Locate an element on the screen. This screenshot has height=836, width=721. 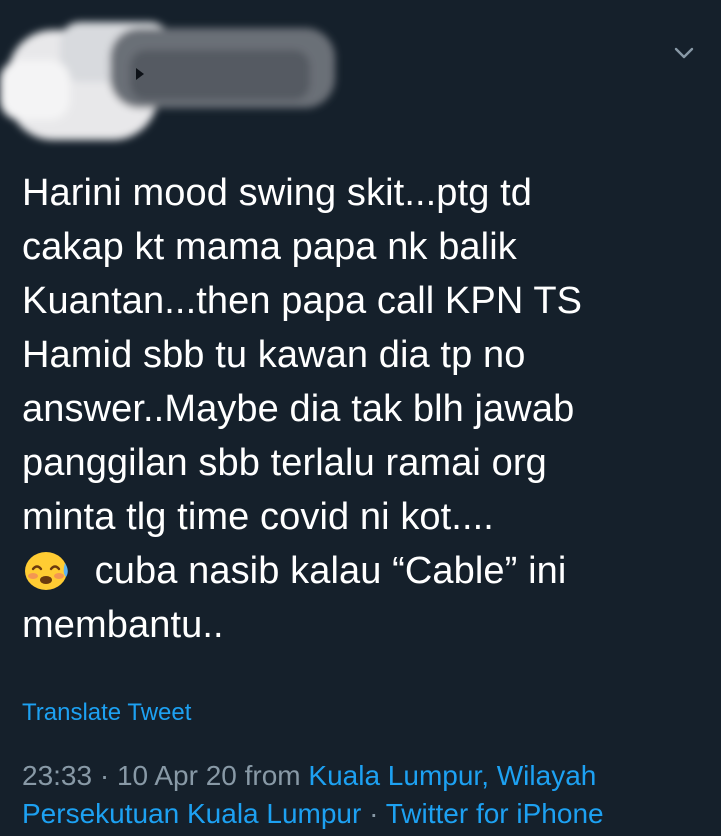
translate-tweet-link: Translate Tweet is located at coordinates (106, 713).